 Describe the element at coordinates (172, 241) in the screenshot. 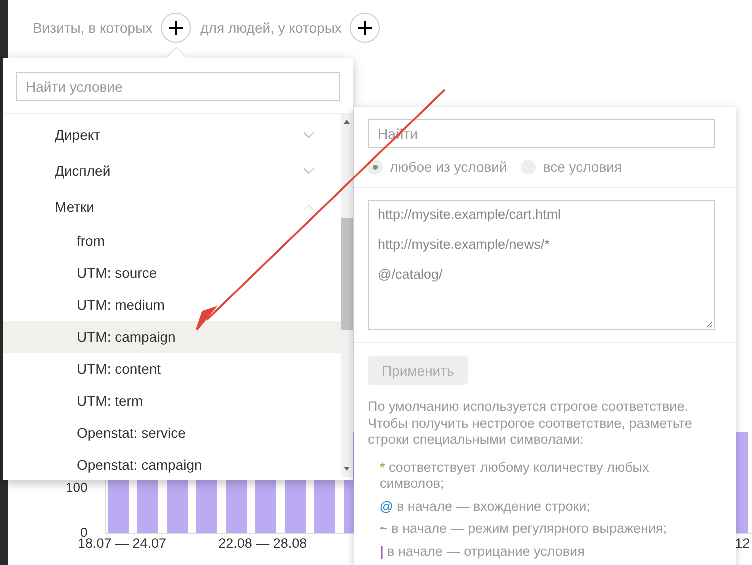

I see `menu-item: from` at that location.